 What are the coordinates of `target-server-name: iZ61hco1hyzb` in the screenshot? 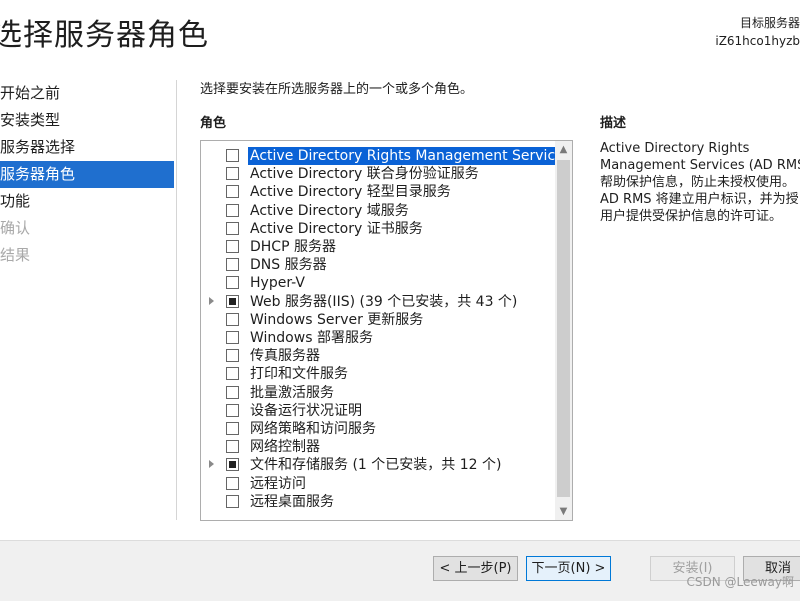 It's located at (757, 41).